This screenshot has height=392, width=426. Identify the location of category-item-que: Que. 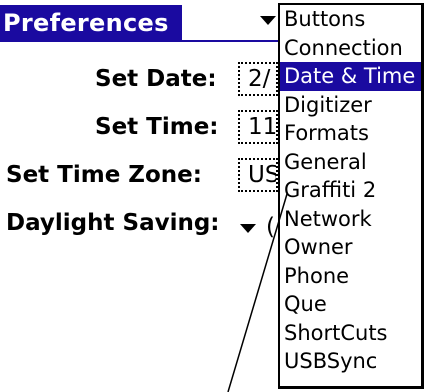
(350, 304).